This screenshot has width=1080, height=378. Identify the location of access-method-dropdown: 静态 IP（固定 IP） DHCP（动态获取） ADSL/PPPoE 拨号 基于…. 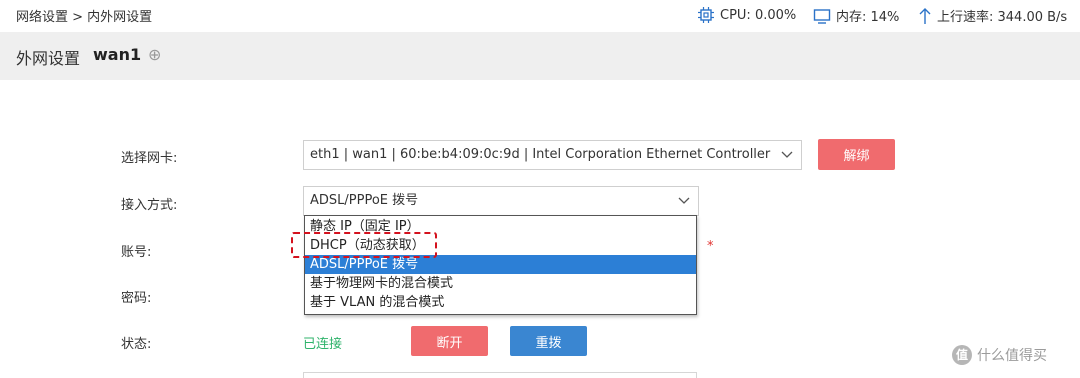
(500, 265).